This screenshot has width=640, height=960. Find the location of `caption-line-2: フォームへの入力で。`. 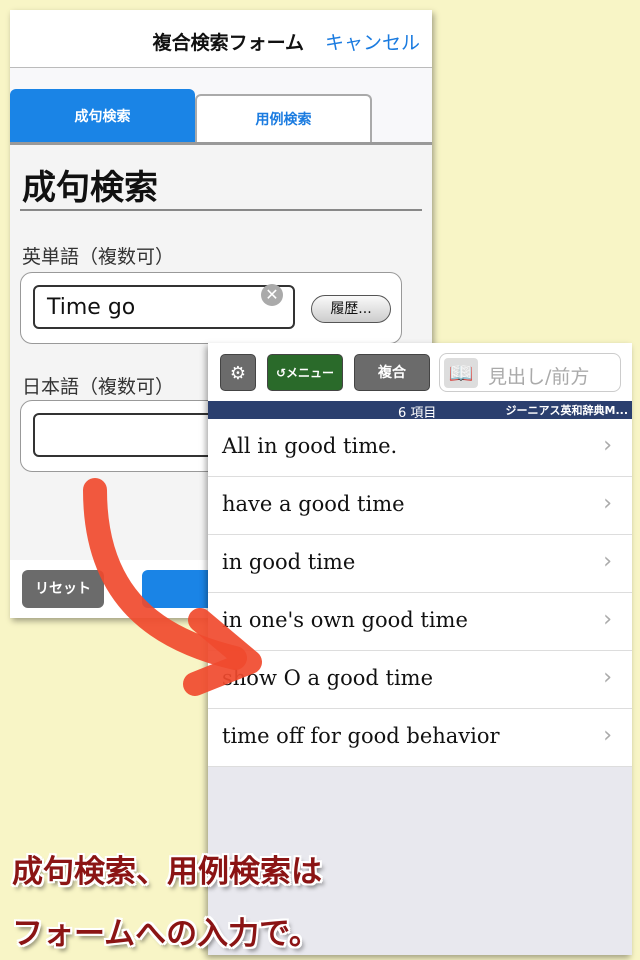

caption-line-2: フォームへの入力で。 is located at coordinates (166, 934).